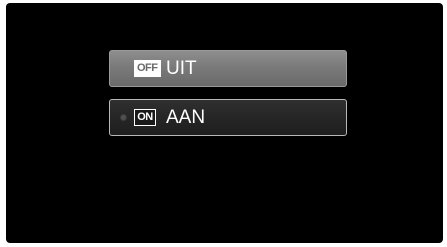  What do you see at coordinates (123, 117) in the screenshot?
I see `selected-indicator-icon` at bounding box center [123, 117].